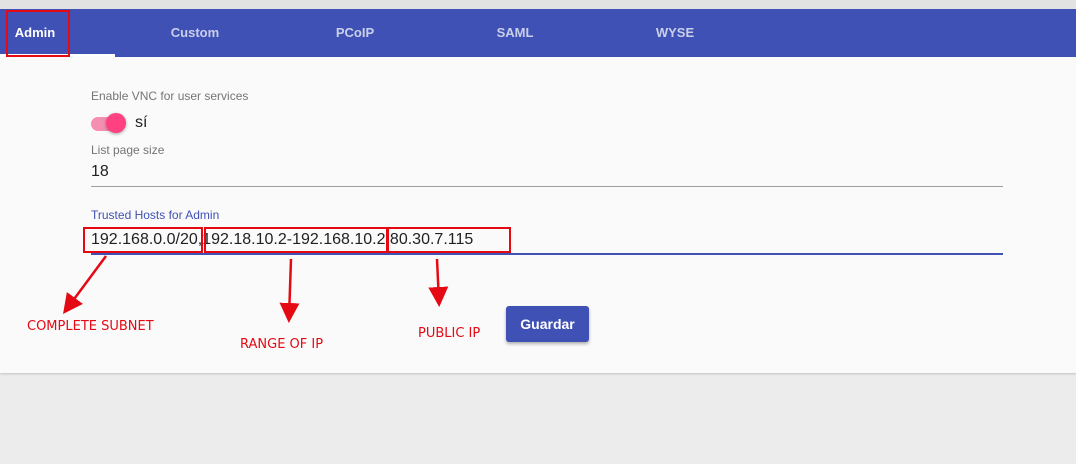 This screenshot has width=1076, height=464. Describe the element at coordinates (90, 326) in the screenshot. I see `subnet-annotation: COMPLETE SUBNET` at that location.